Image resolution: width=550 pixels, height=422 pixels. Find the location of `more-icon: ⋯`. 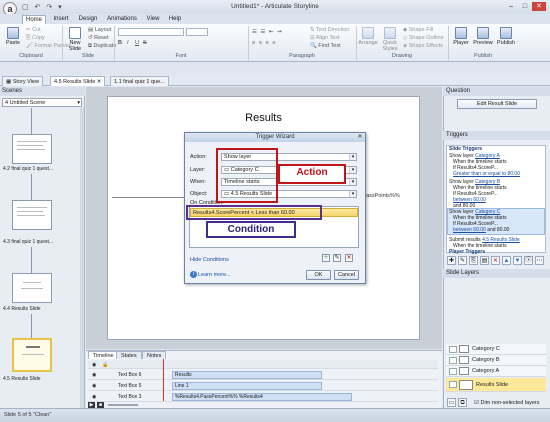

more-icon: ⋯ is located at coordinates (539, 260).